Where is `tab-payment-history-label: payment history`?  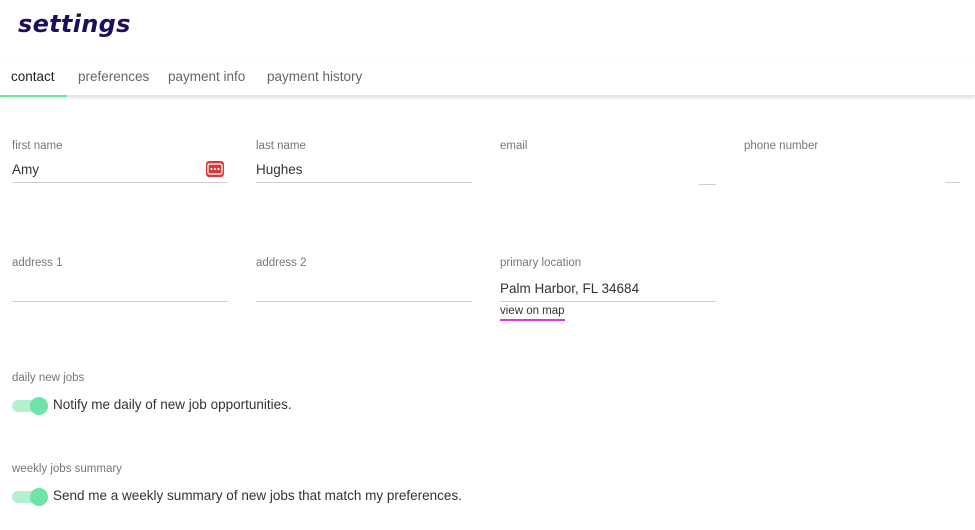
tab-payment-history-label: payment history is located at coordinates (315, 76).